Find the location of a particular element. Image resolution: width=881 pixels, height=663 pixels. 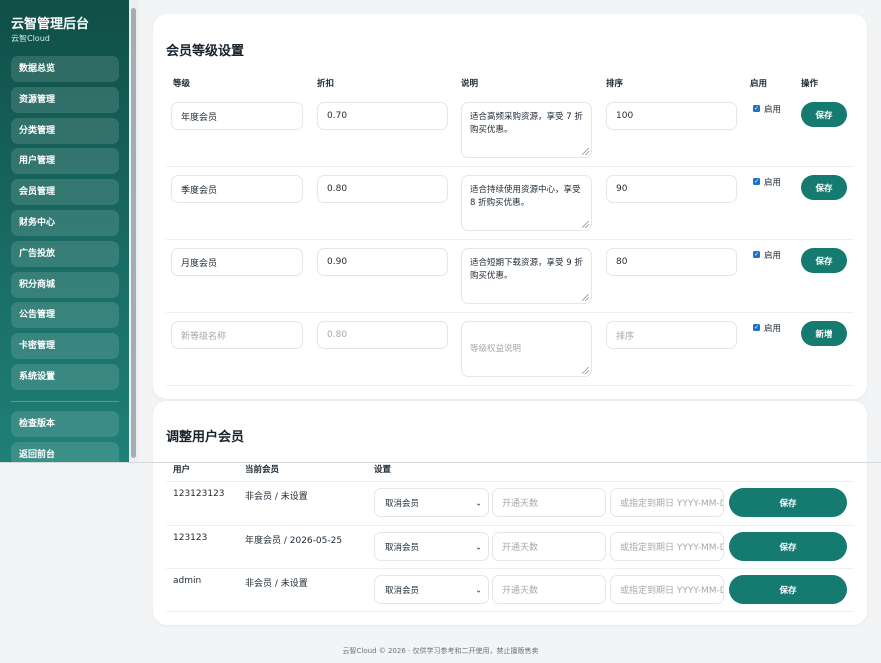

new-level-enabled-checkbox: ✓ is located at coordinates (756, 327).